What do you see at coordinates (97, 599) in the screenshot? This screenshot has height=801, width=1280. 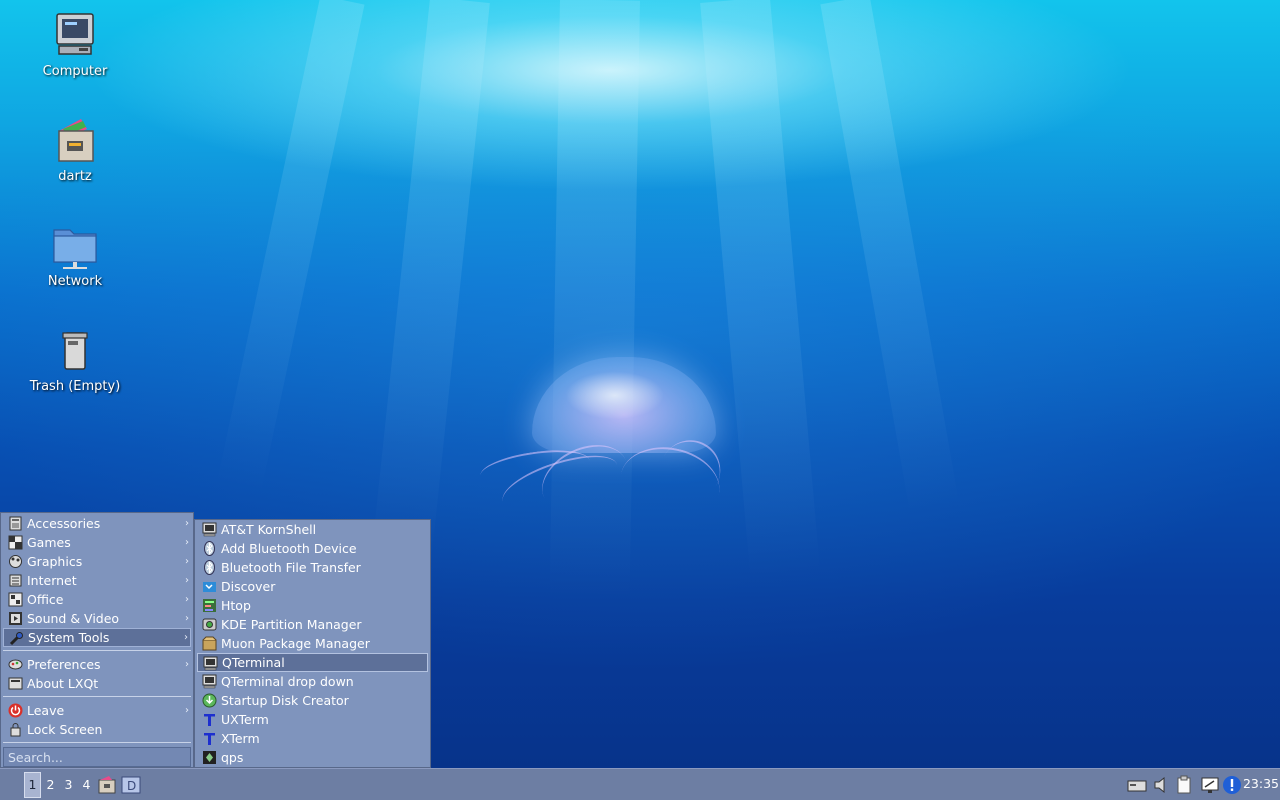 I see `menu-item-office: Office ›` at bounding box center [97, 599].